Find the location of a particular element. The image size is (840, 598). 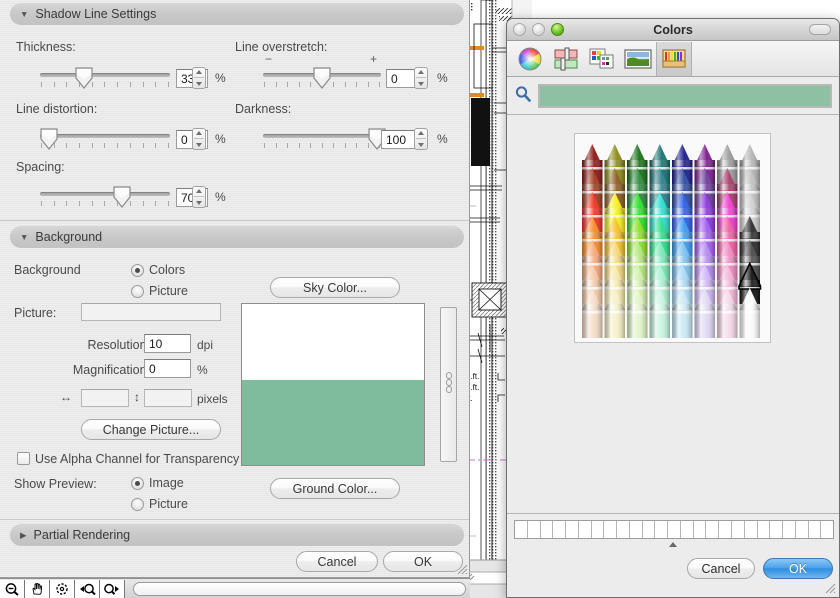

fit-to-window-icon is located at coordinates (62, 588).